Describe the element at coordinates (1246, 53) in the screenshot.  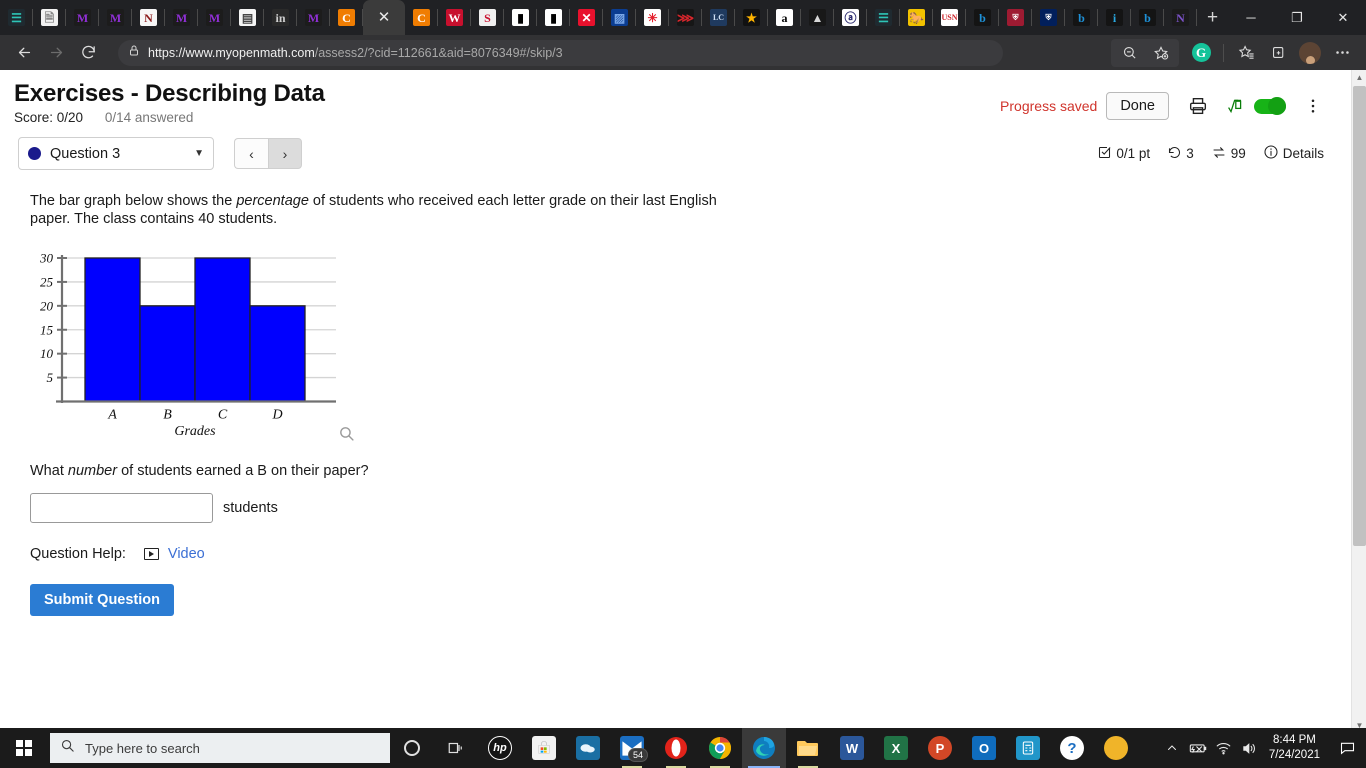
I see `favorites-list-icon` at that location.